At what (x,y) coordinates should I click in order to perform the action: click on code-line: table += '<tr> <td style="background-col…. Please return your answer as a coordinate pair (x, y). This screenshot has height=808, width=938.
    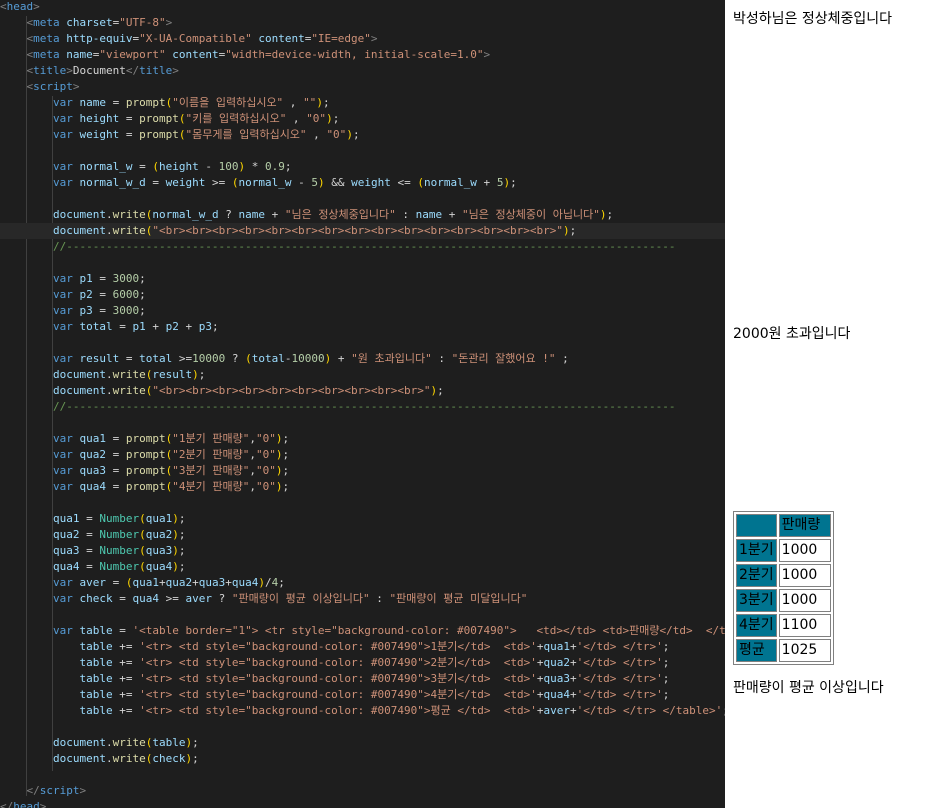
    Looking at the image, I should click on (334, 695).